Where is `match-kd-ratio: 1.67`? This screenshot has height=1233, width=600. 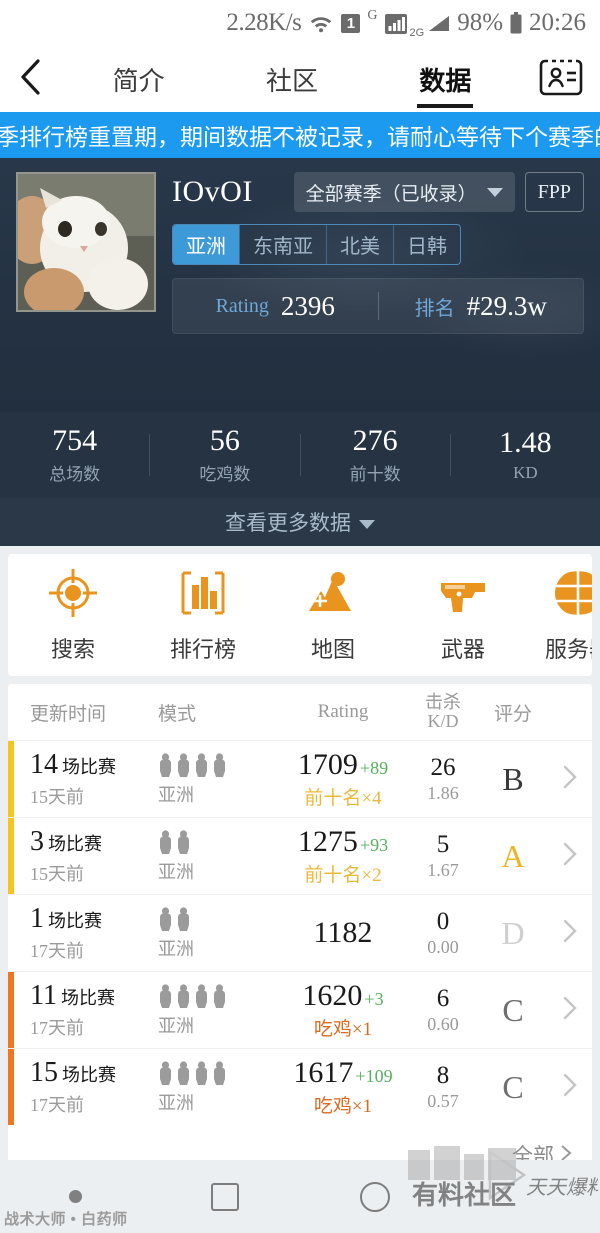
match-kd-ratio: 1.67 is located at coordinates (443, 870).